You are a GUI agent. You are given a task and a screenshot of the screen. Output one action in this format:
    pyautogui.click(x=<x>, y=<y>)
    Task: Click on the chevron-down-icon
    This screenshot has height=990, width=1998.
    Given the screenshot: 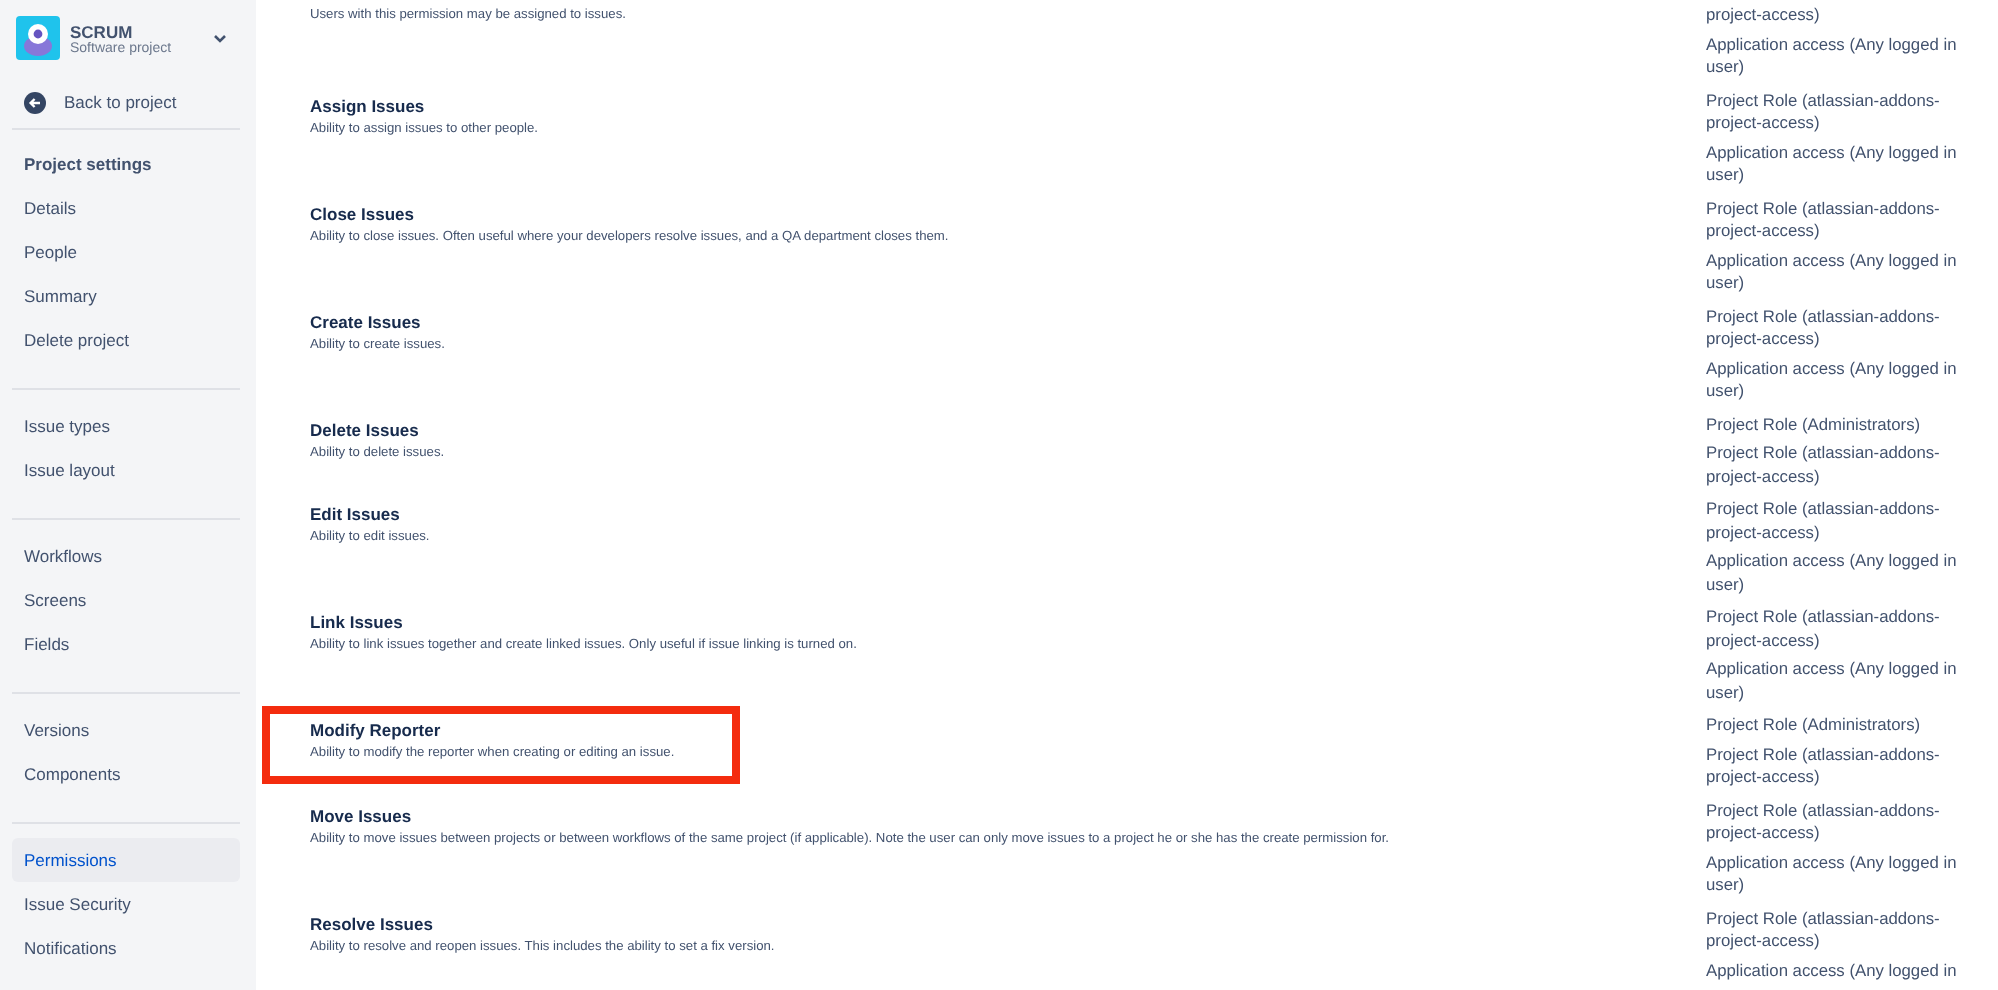 What is the action you would take?
    pyautogui.click(x=220, y=38)
    